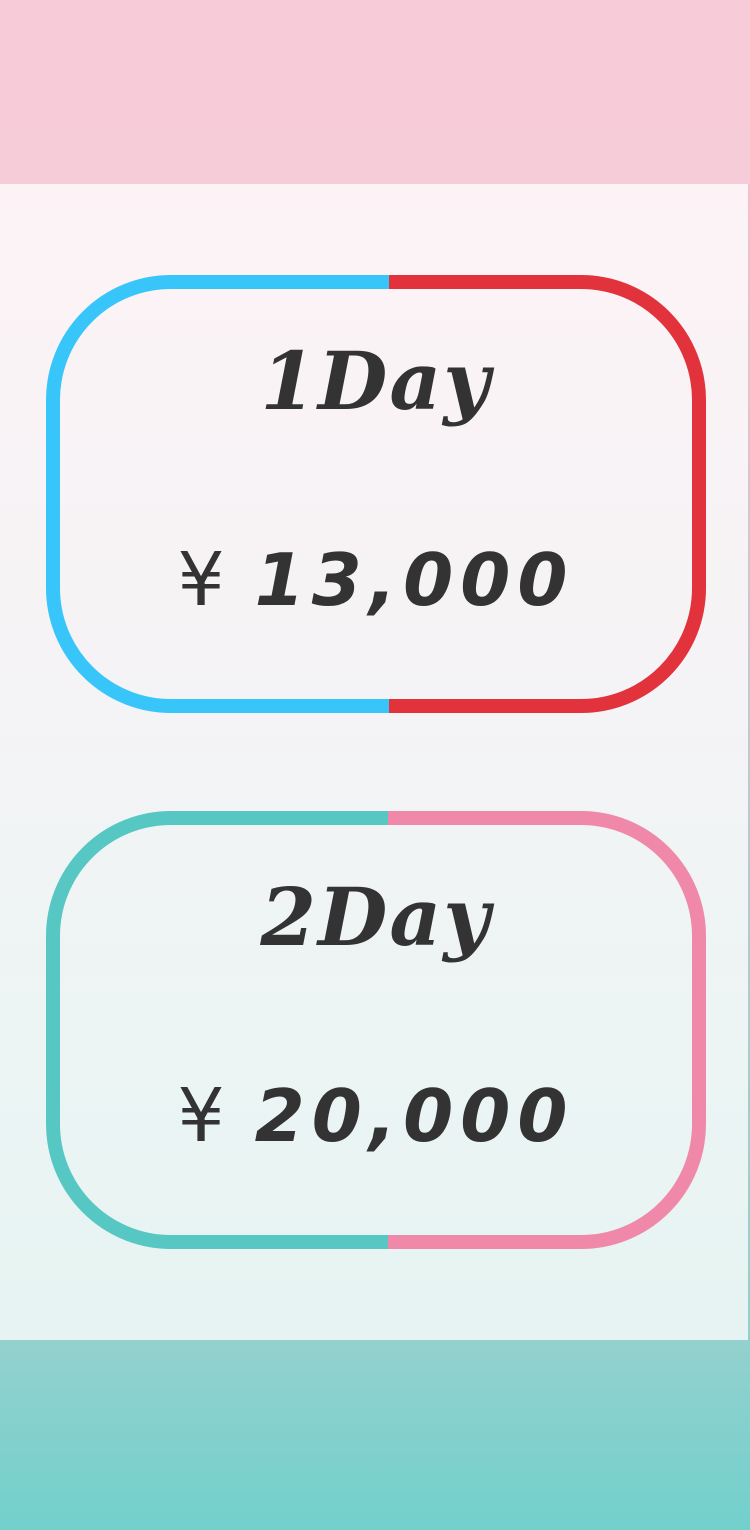 This screenshot has width=750, height=1530. What do you see at coordinates (375, 1435) in the screenshot?
I see `bottom-banner` at bounding box center [375, 1435].